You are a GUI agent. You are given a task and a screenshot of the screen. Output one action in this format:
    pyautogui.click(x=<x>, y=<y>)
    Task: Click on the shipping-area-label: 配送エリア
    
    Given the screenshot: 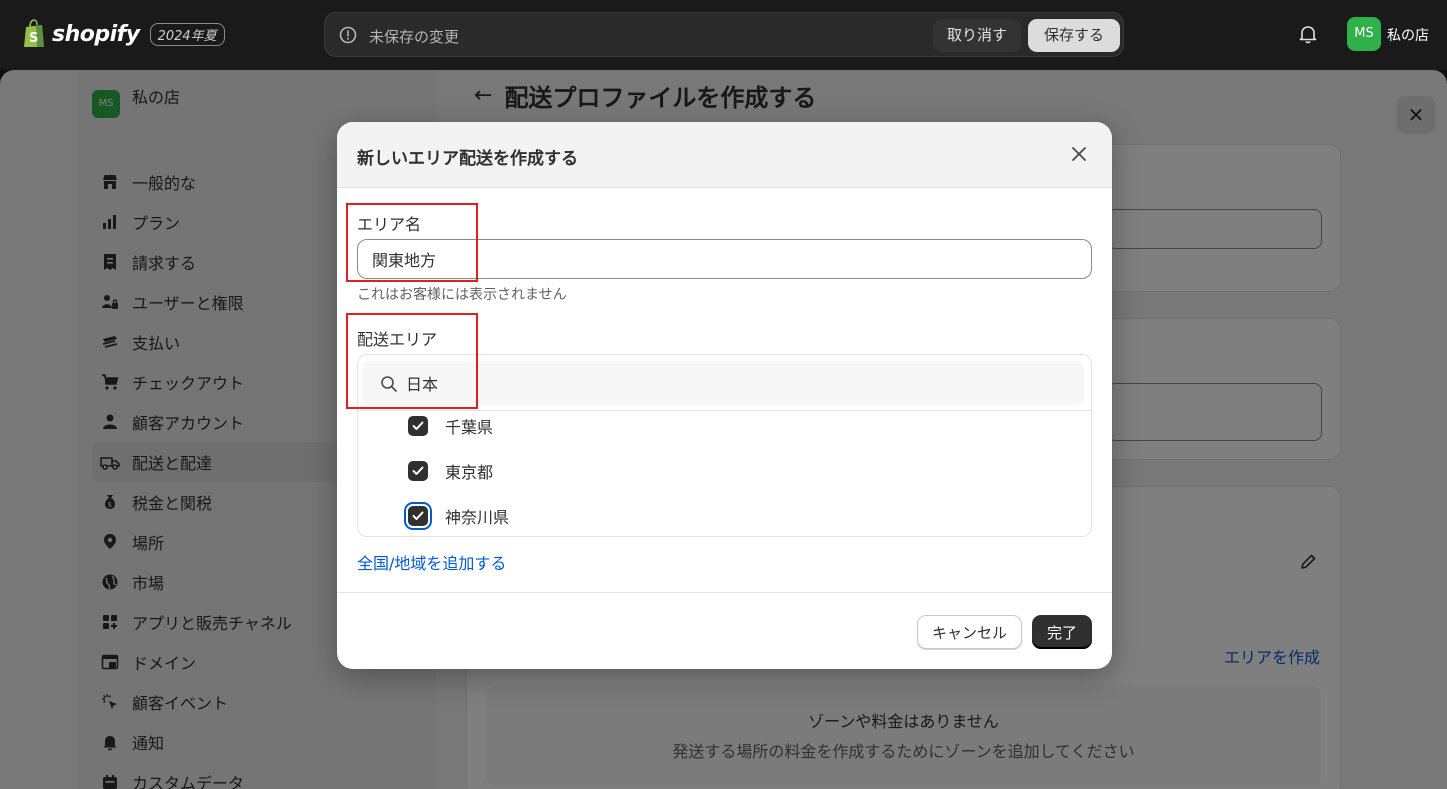 What is the action you would take?
    pyautogui.click(x=397, y=339)
    